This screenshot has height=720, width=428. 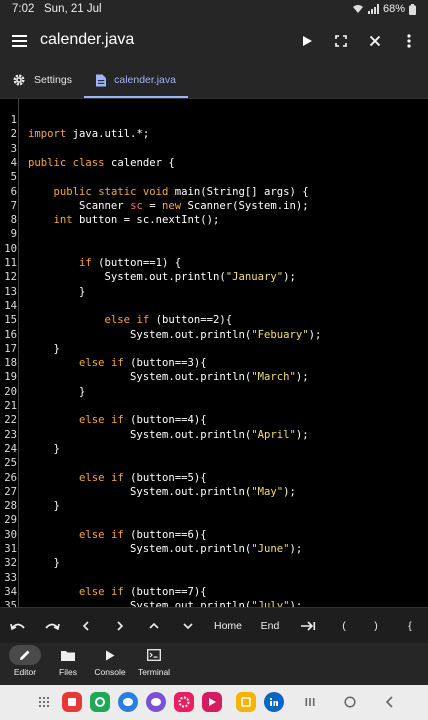 I want to click on more-options-button, so click(x=409, y=41).